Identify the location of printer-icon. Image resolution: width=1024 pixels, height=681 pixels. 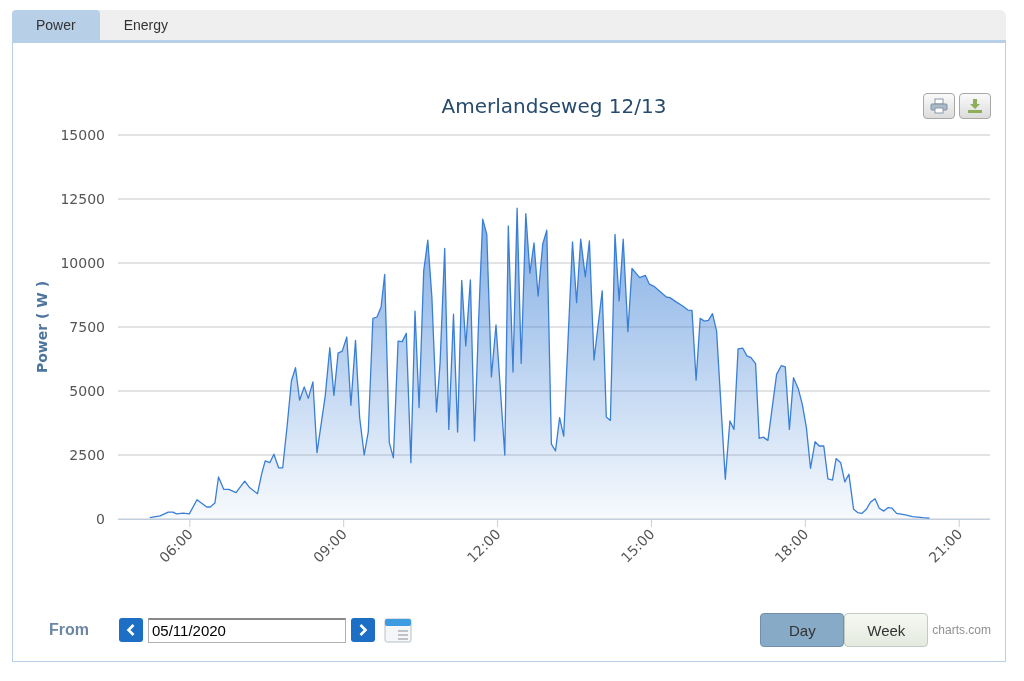
(939, 106).